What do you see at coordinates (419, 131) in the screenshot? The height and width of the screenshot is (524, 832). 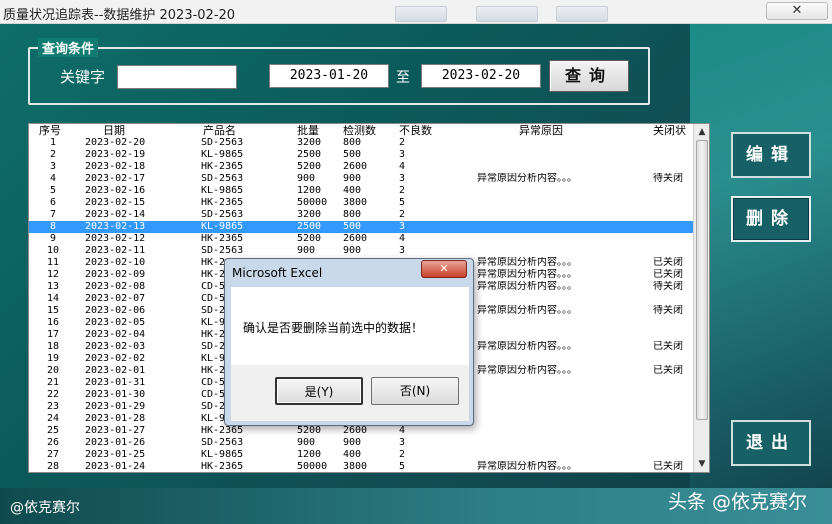 I see `column-header: 不良数` at bounding box center [419, 131].